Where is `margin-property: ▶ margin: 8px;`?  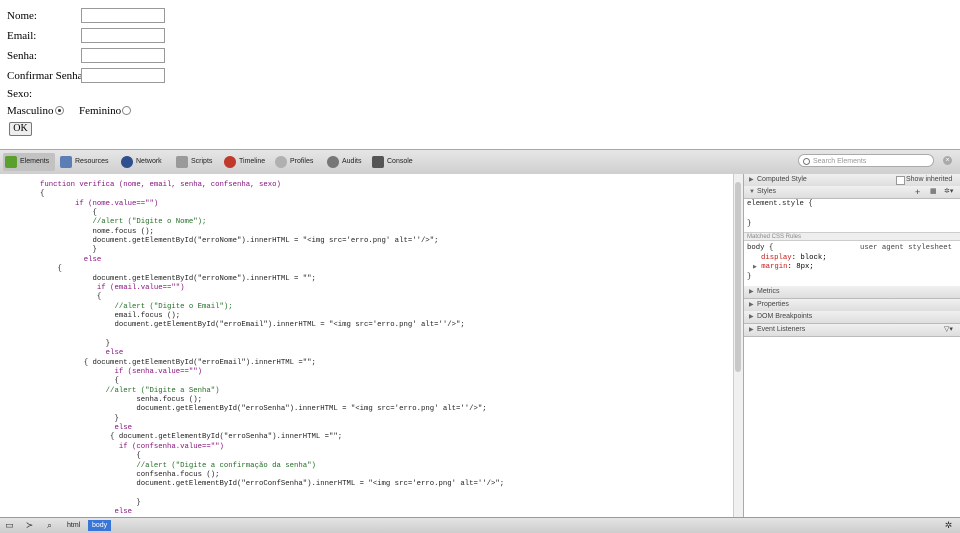 margin-property: ▶ margin: 8px; is located at coordinates (783, 267).